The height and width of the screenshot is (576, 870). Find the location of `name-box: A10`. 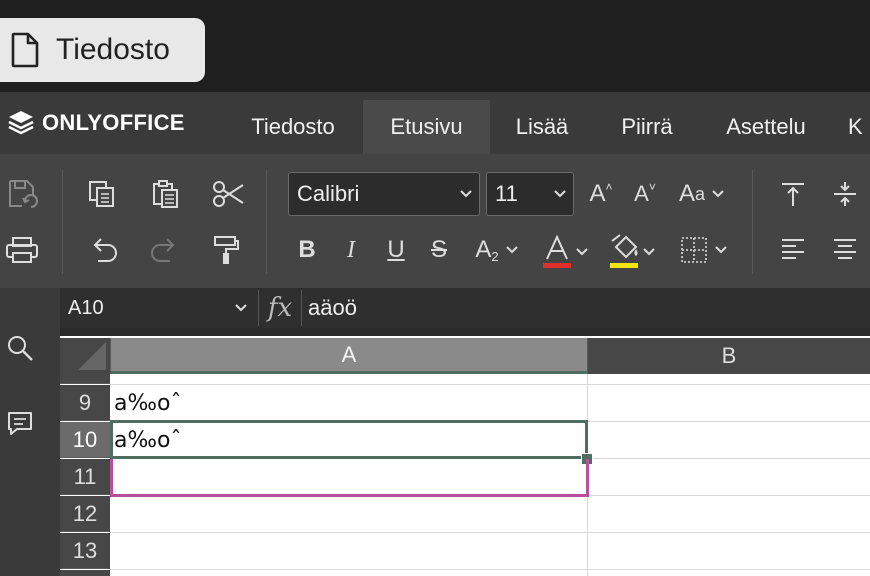

name-box: A10 is located at coordinates (159, 308).